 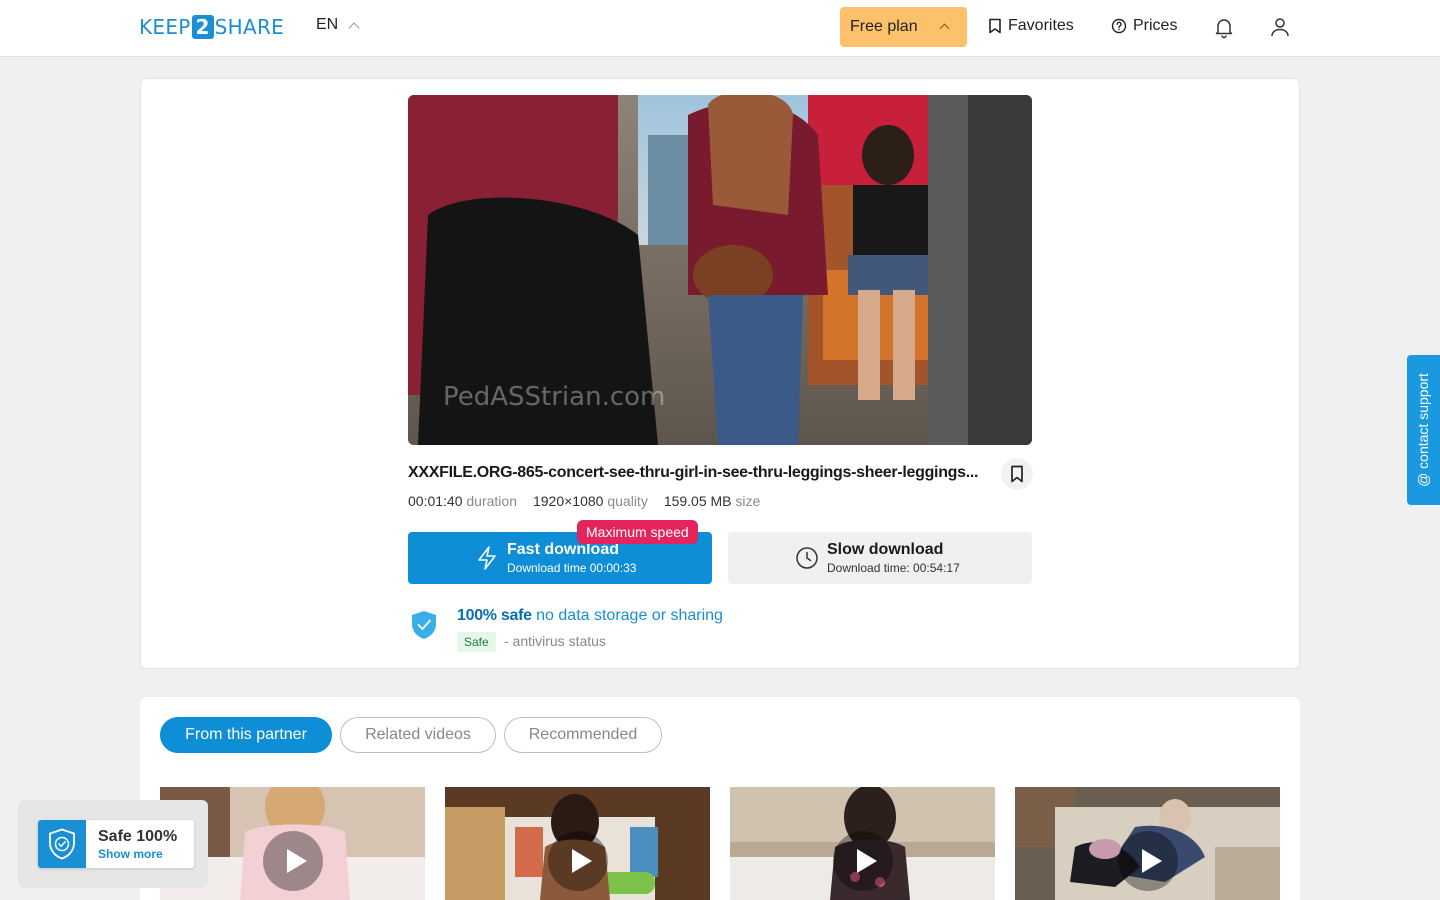 I want to click on favorites-link: Favorites, so click(x=1031, y=26).